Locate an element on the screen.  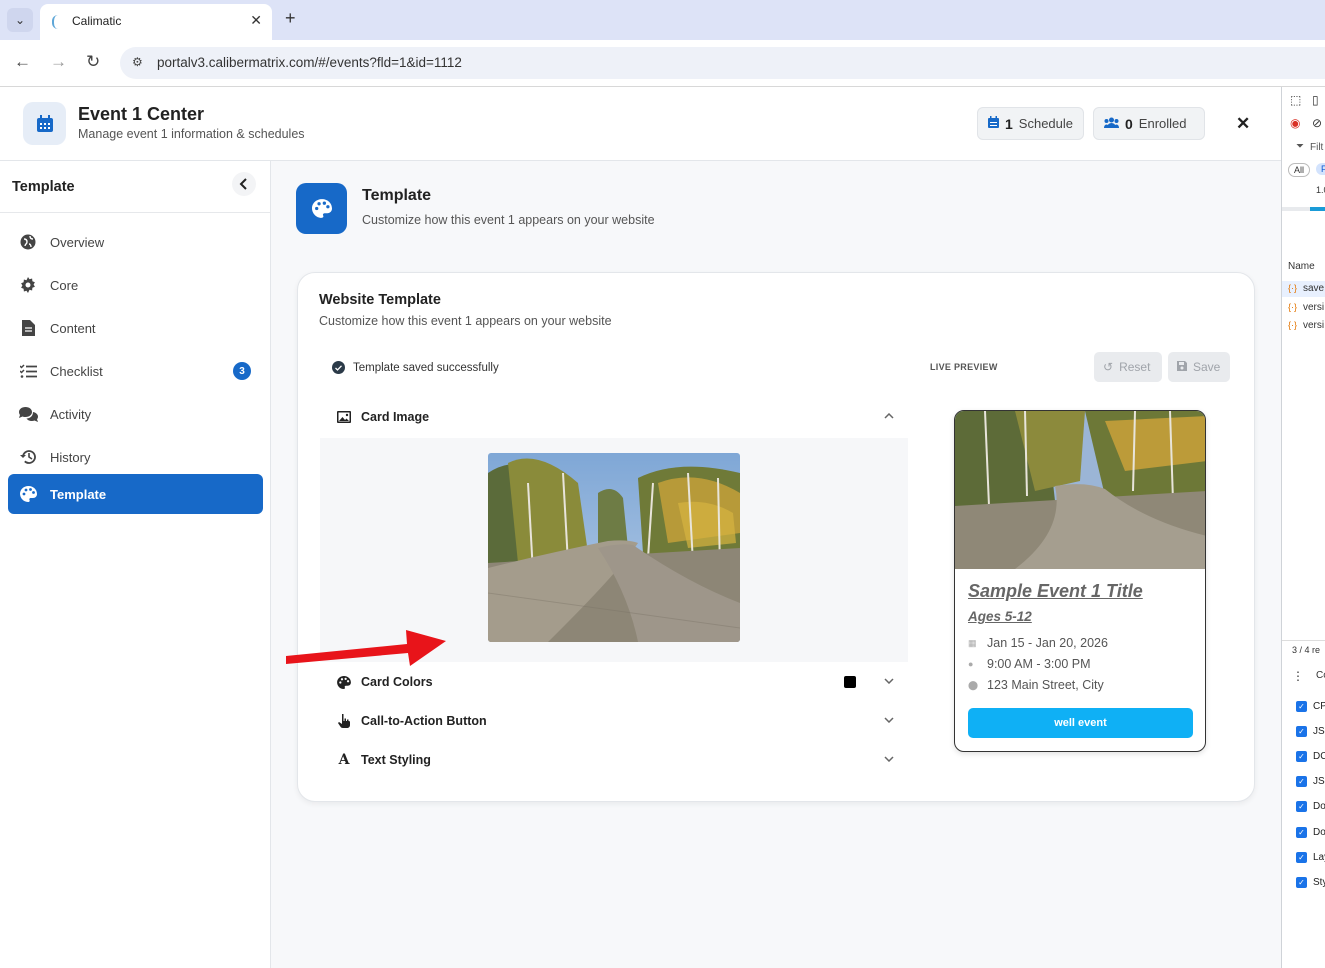
sidebar-item-activity: Activity is located at coordinates (135, 414).